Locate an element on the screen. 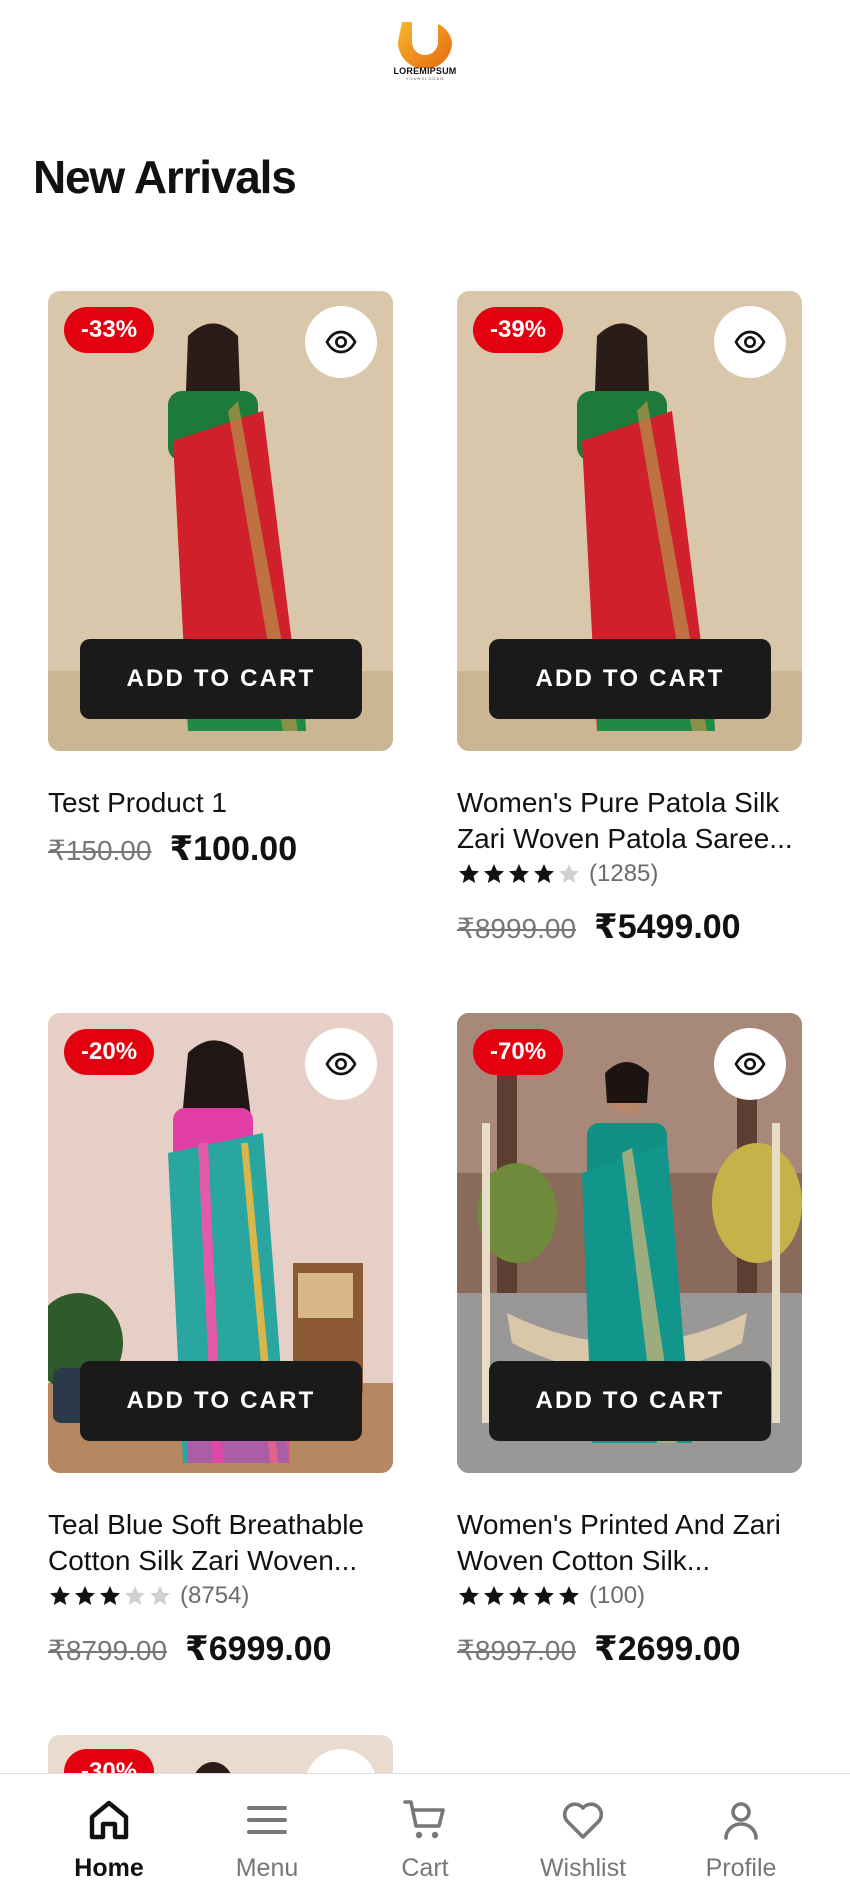 This screenshot has height=1902, width=850. star-rating: (100) is located at coordinates (629, 1596).